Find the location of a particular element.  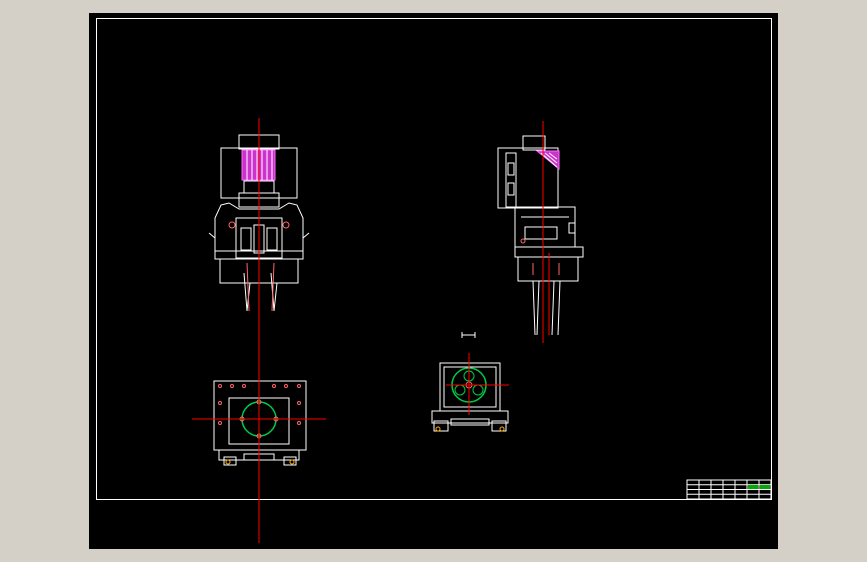

detail-view is located at coordinates (470, 382).